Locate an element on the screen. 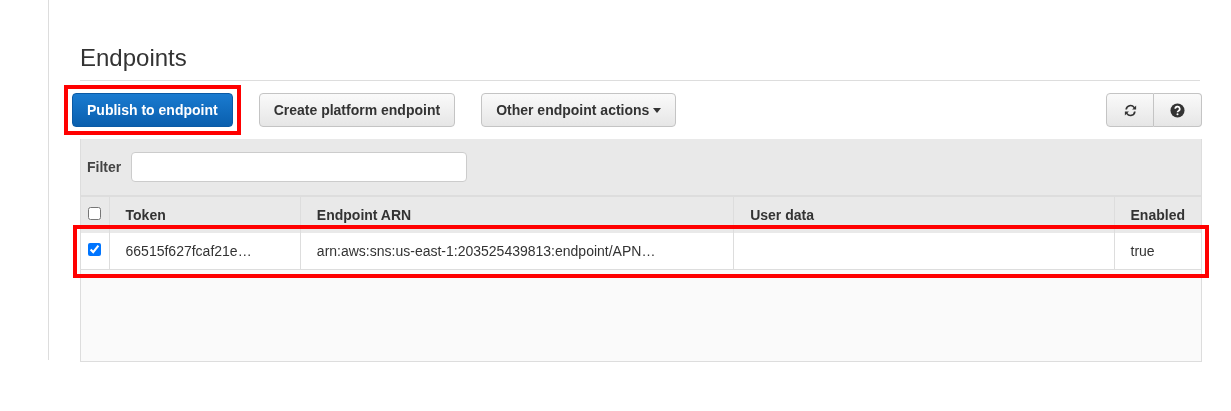  table-cell: true is located at coordinates (1157, 251).